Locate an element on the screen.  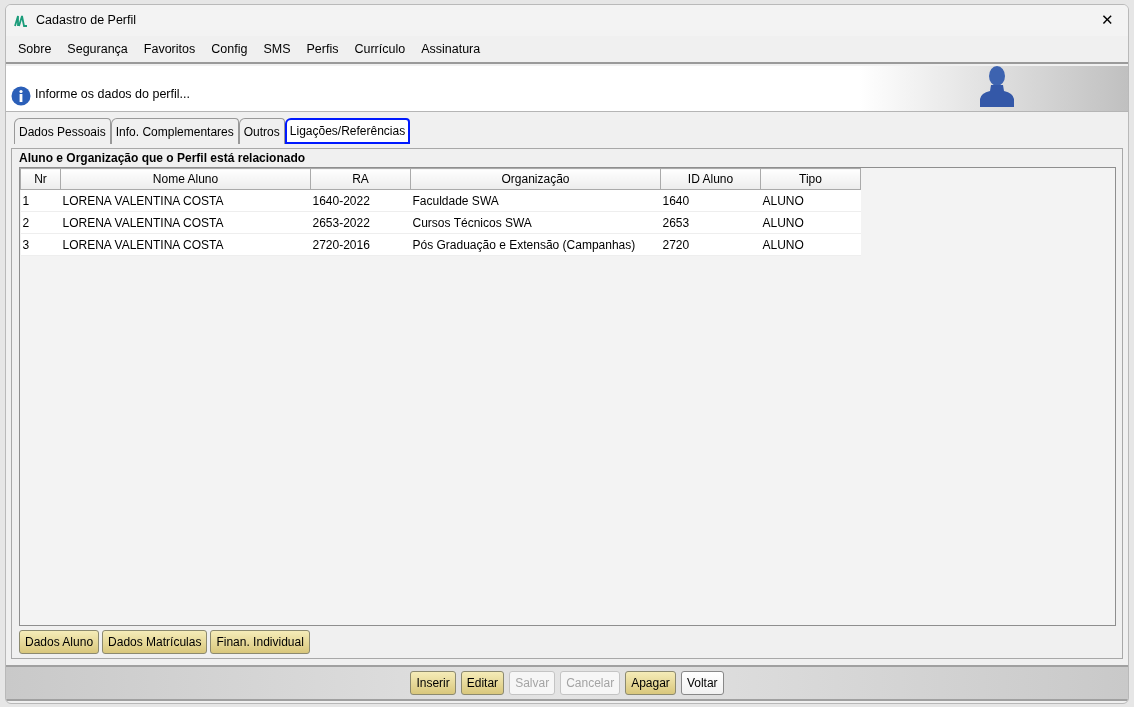
table-cell: Faculdade SWA is located at coordinates (535, 200).